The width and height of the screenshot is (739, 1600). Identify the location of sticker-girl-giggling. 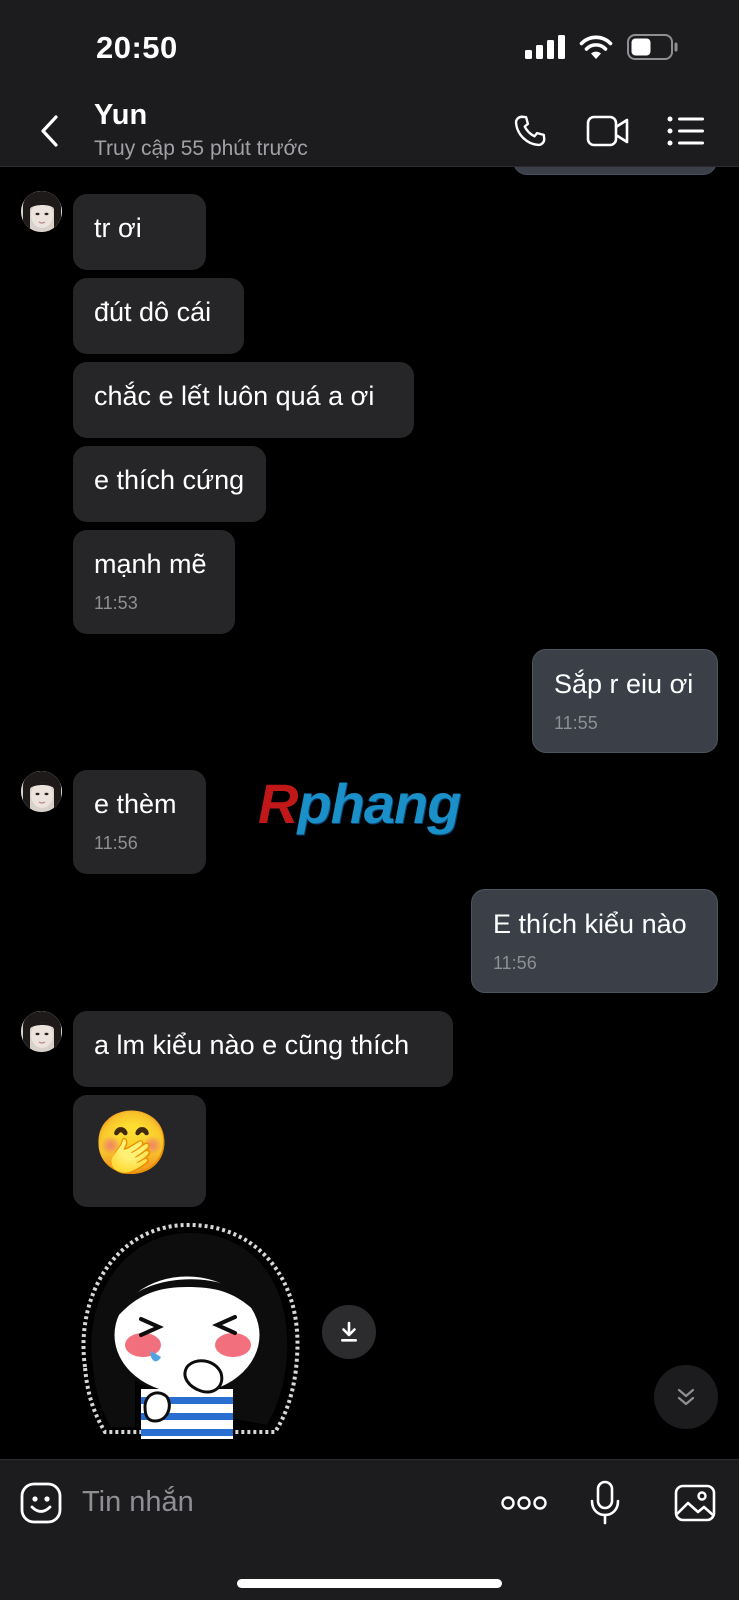
(190, 1330).